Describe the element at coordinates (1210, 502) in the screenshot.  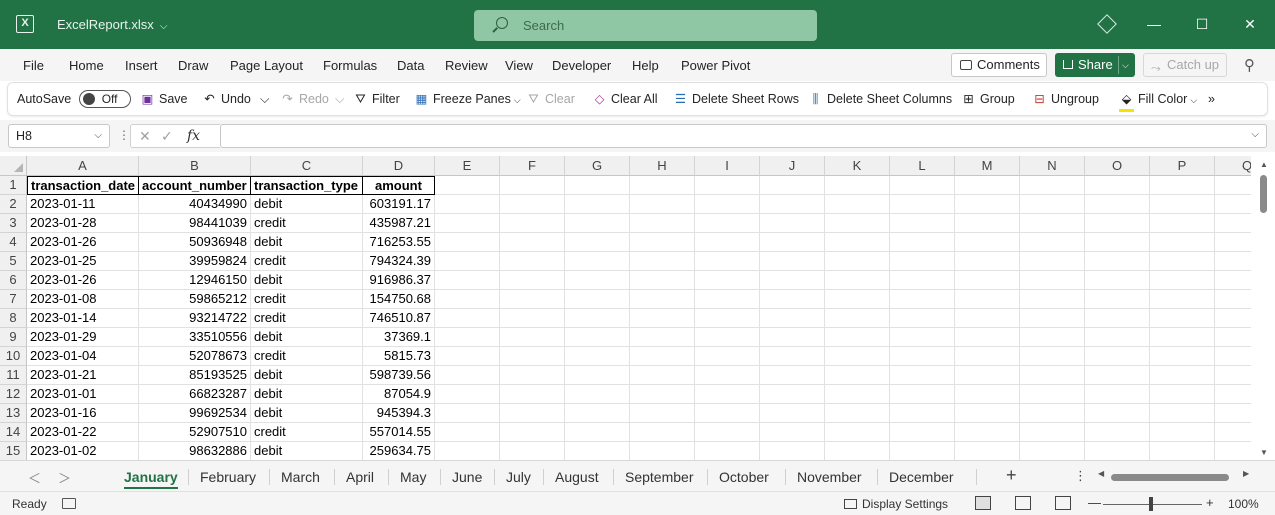
I see `zoom-in-button: +` at that location.